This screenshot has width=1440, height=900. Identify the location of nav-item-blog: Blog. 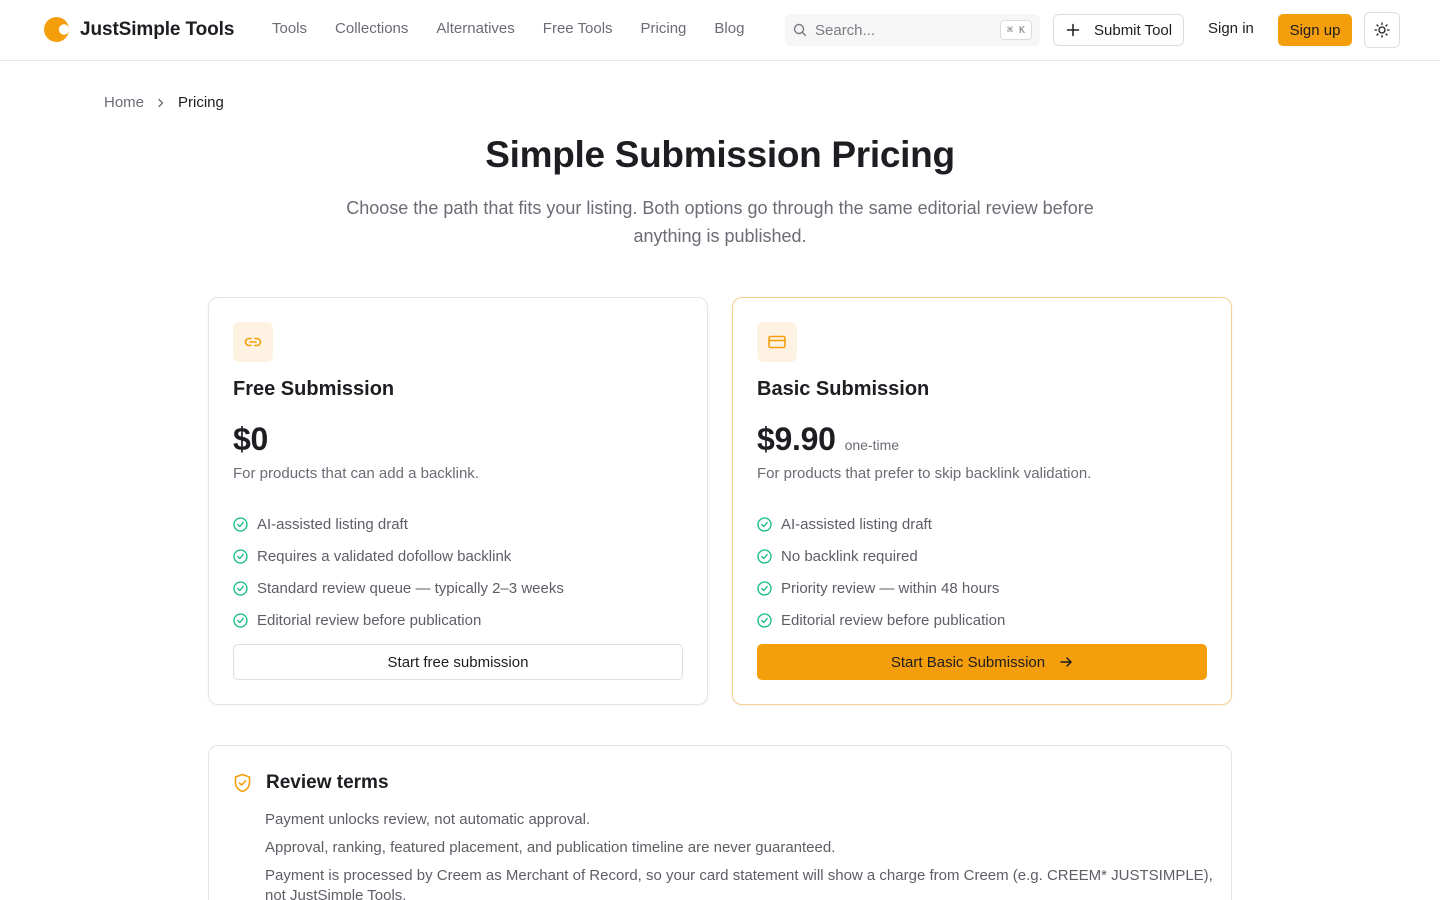
(729, 28).